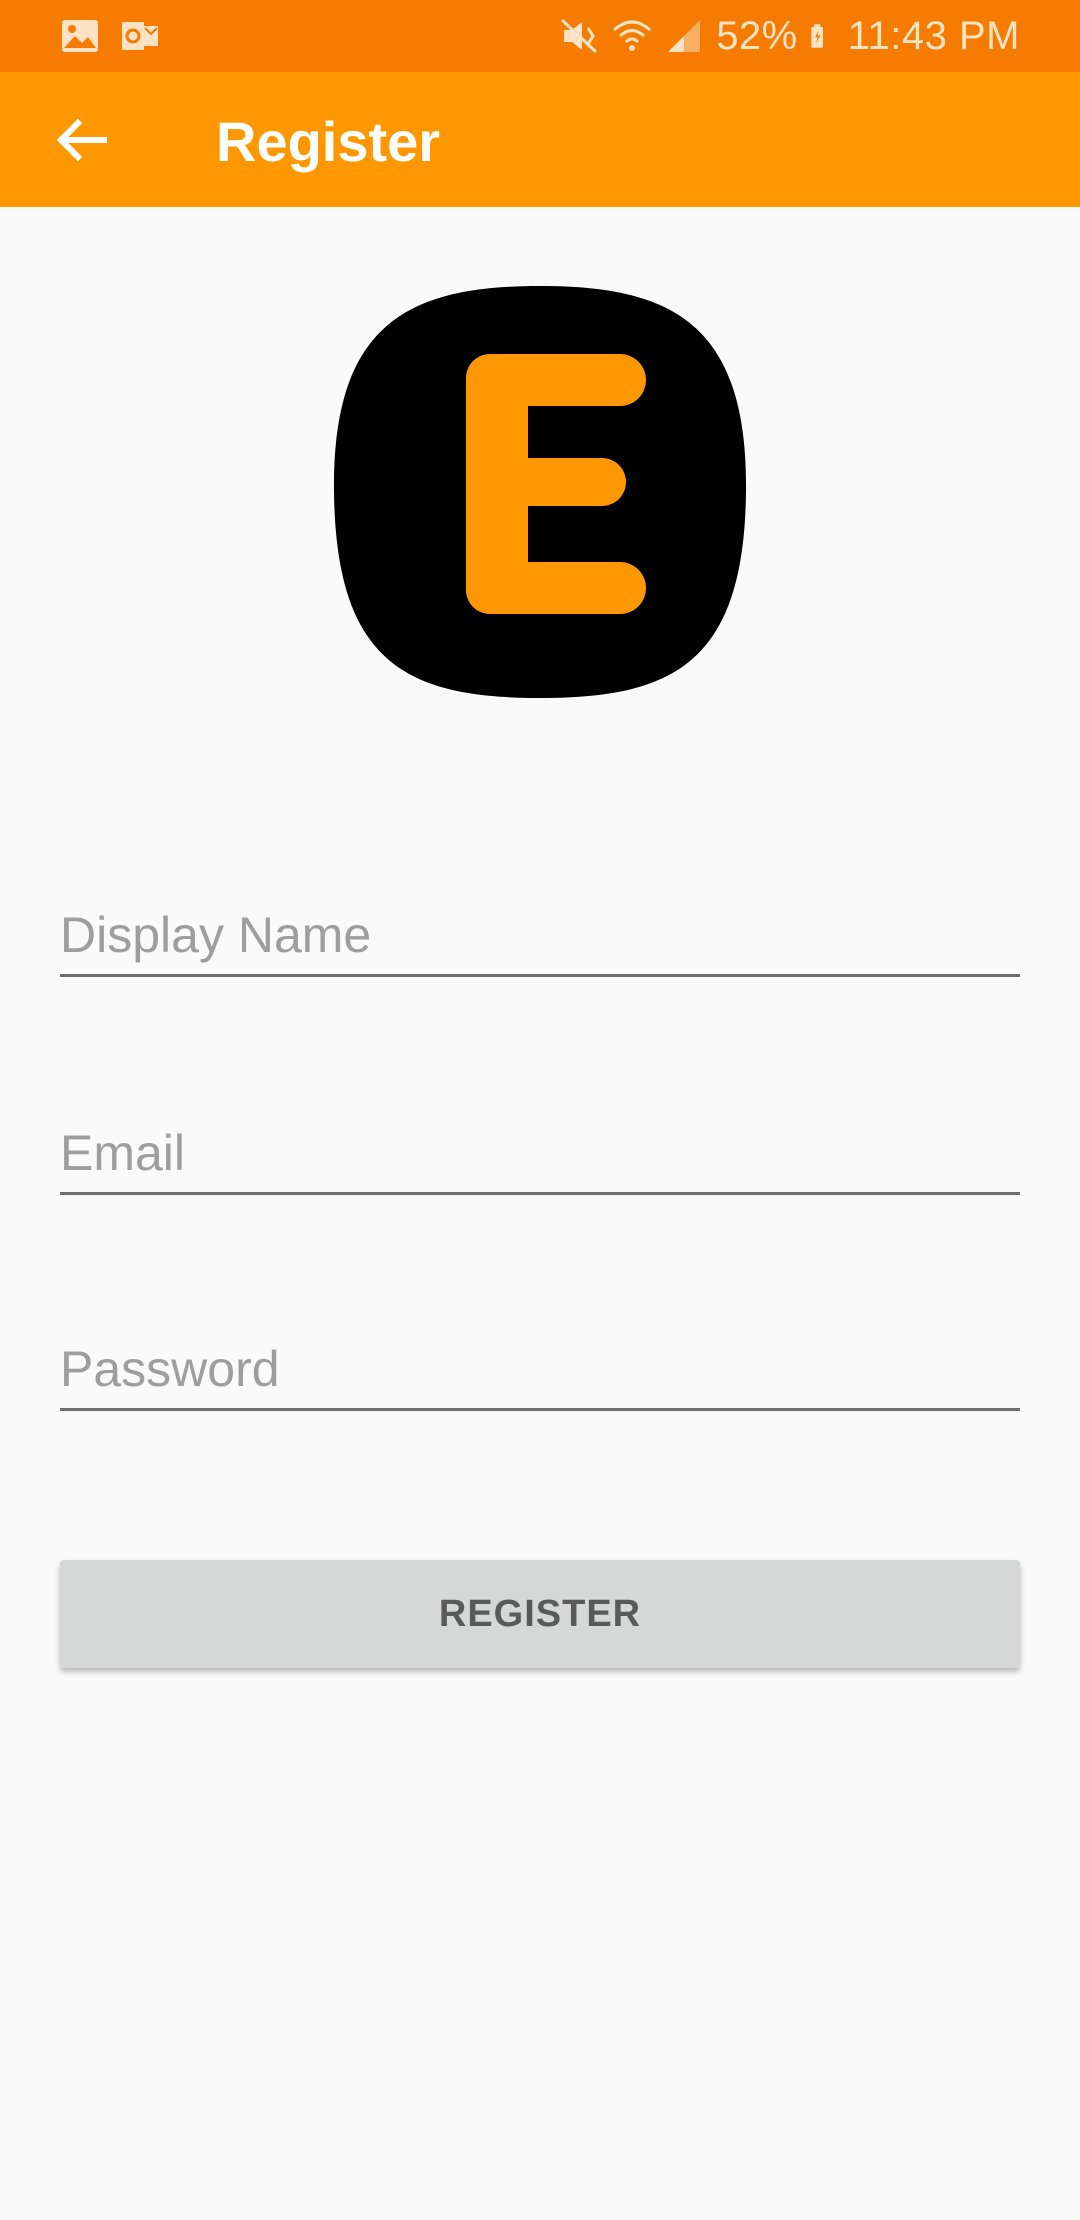 Image resolution: width=1080 pixels, height=2220 pixels. Describe the element at coordinates (82, 140) in the screenshot. I see `arrow-back-icon` at that location.